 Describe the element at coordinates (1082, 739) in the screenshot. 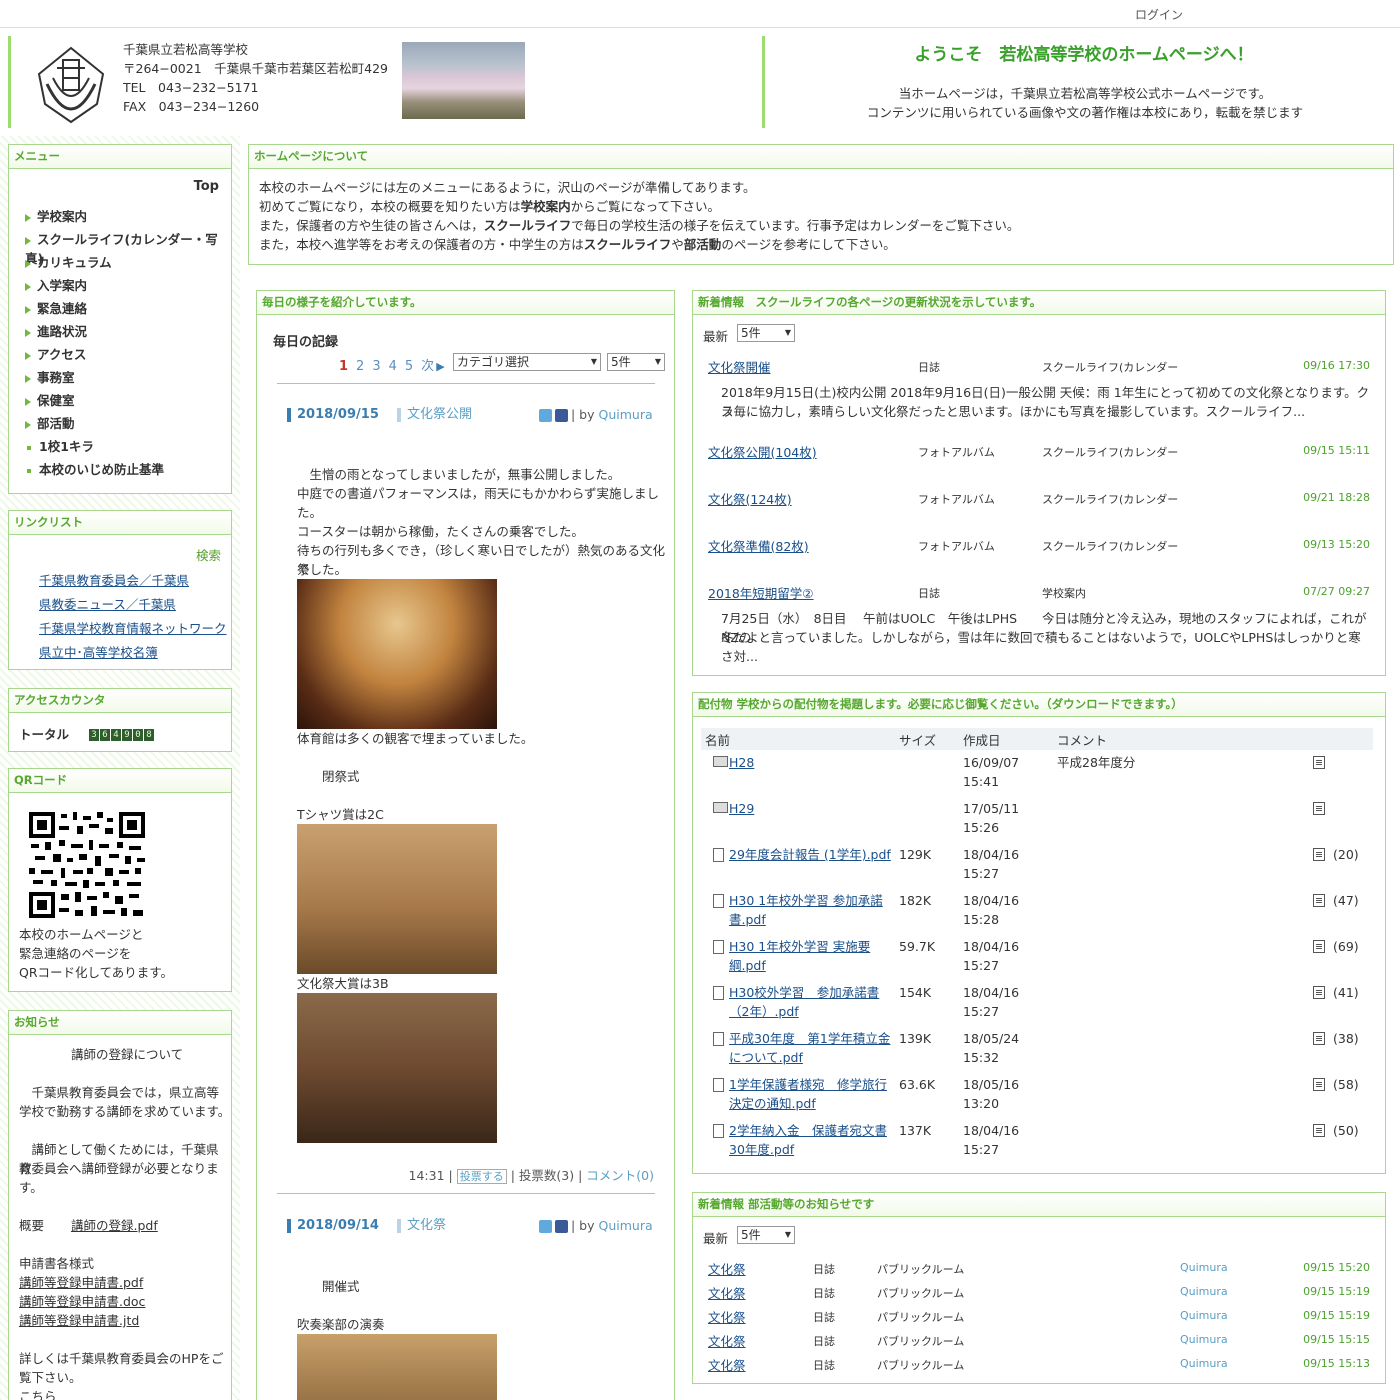

I see `col-comment: コメント` at that location.